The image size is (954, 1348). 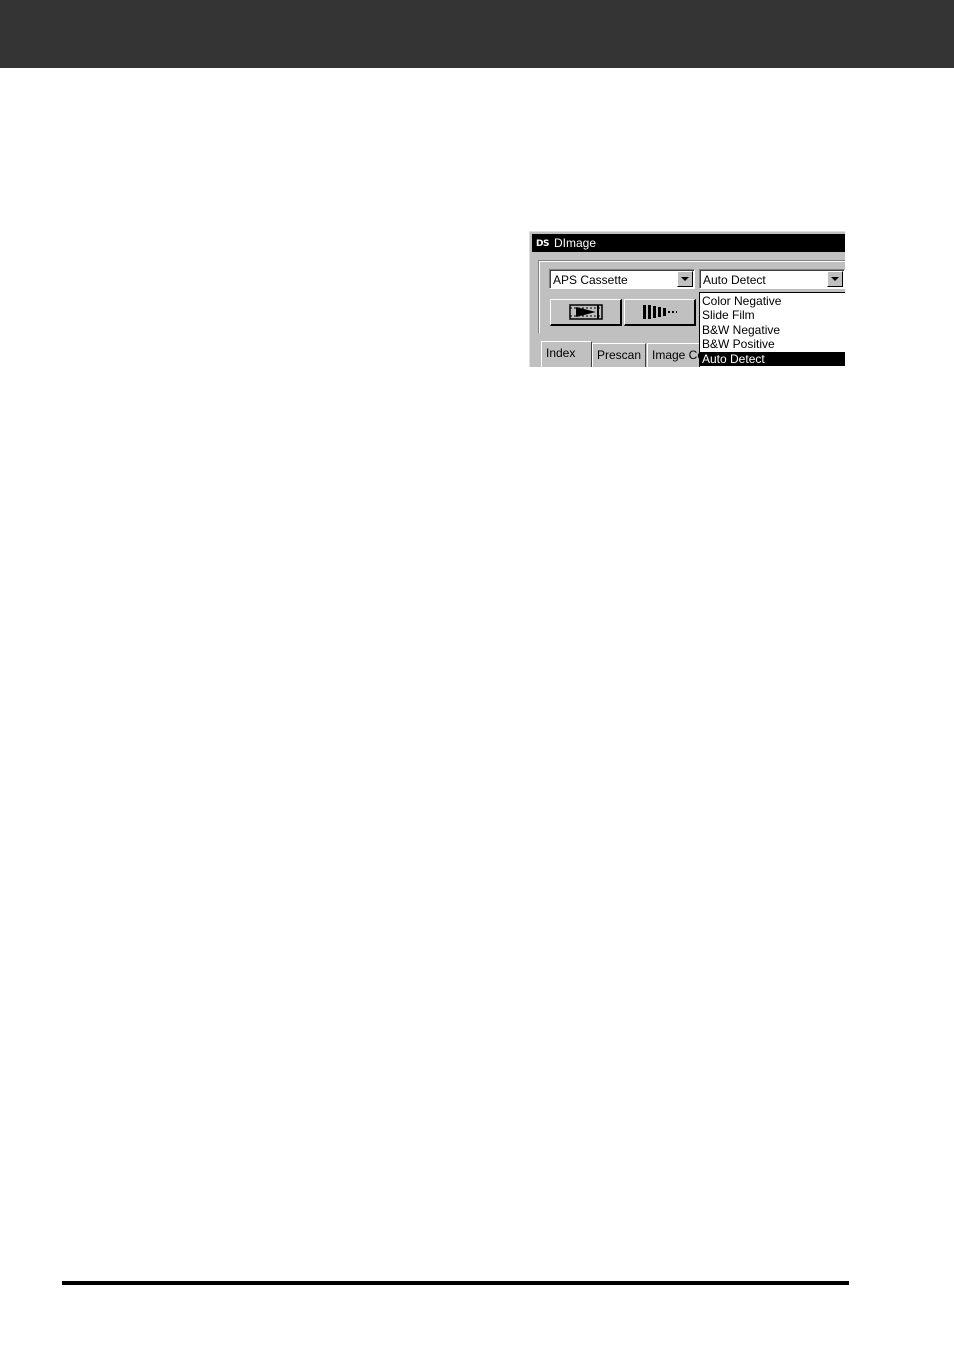 I want to click on tab-image-correction: Image Co, so click(x=677, y=355).